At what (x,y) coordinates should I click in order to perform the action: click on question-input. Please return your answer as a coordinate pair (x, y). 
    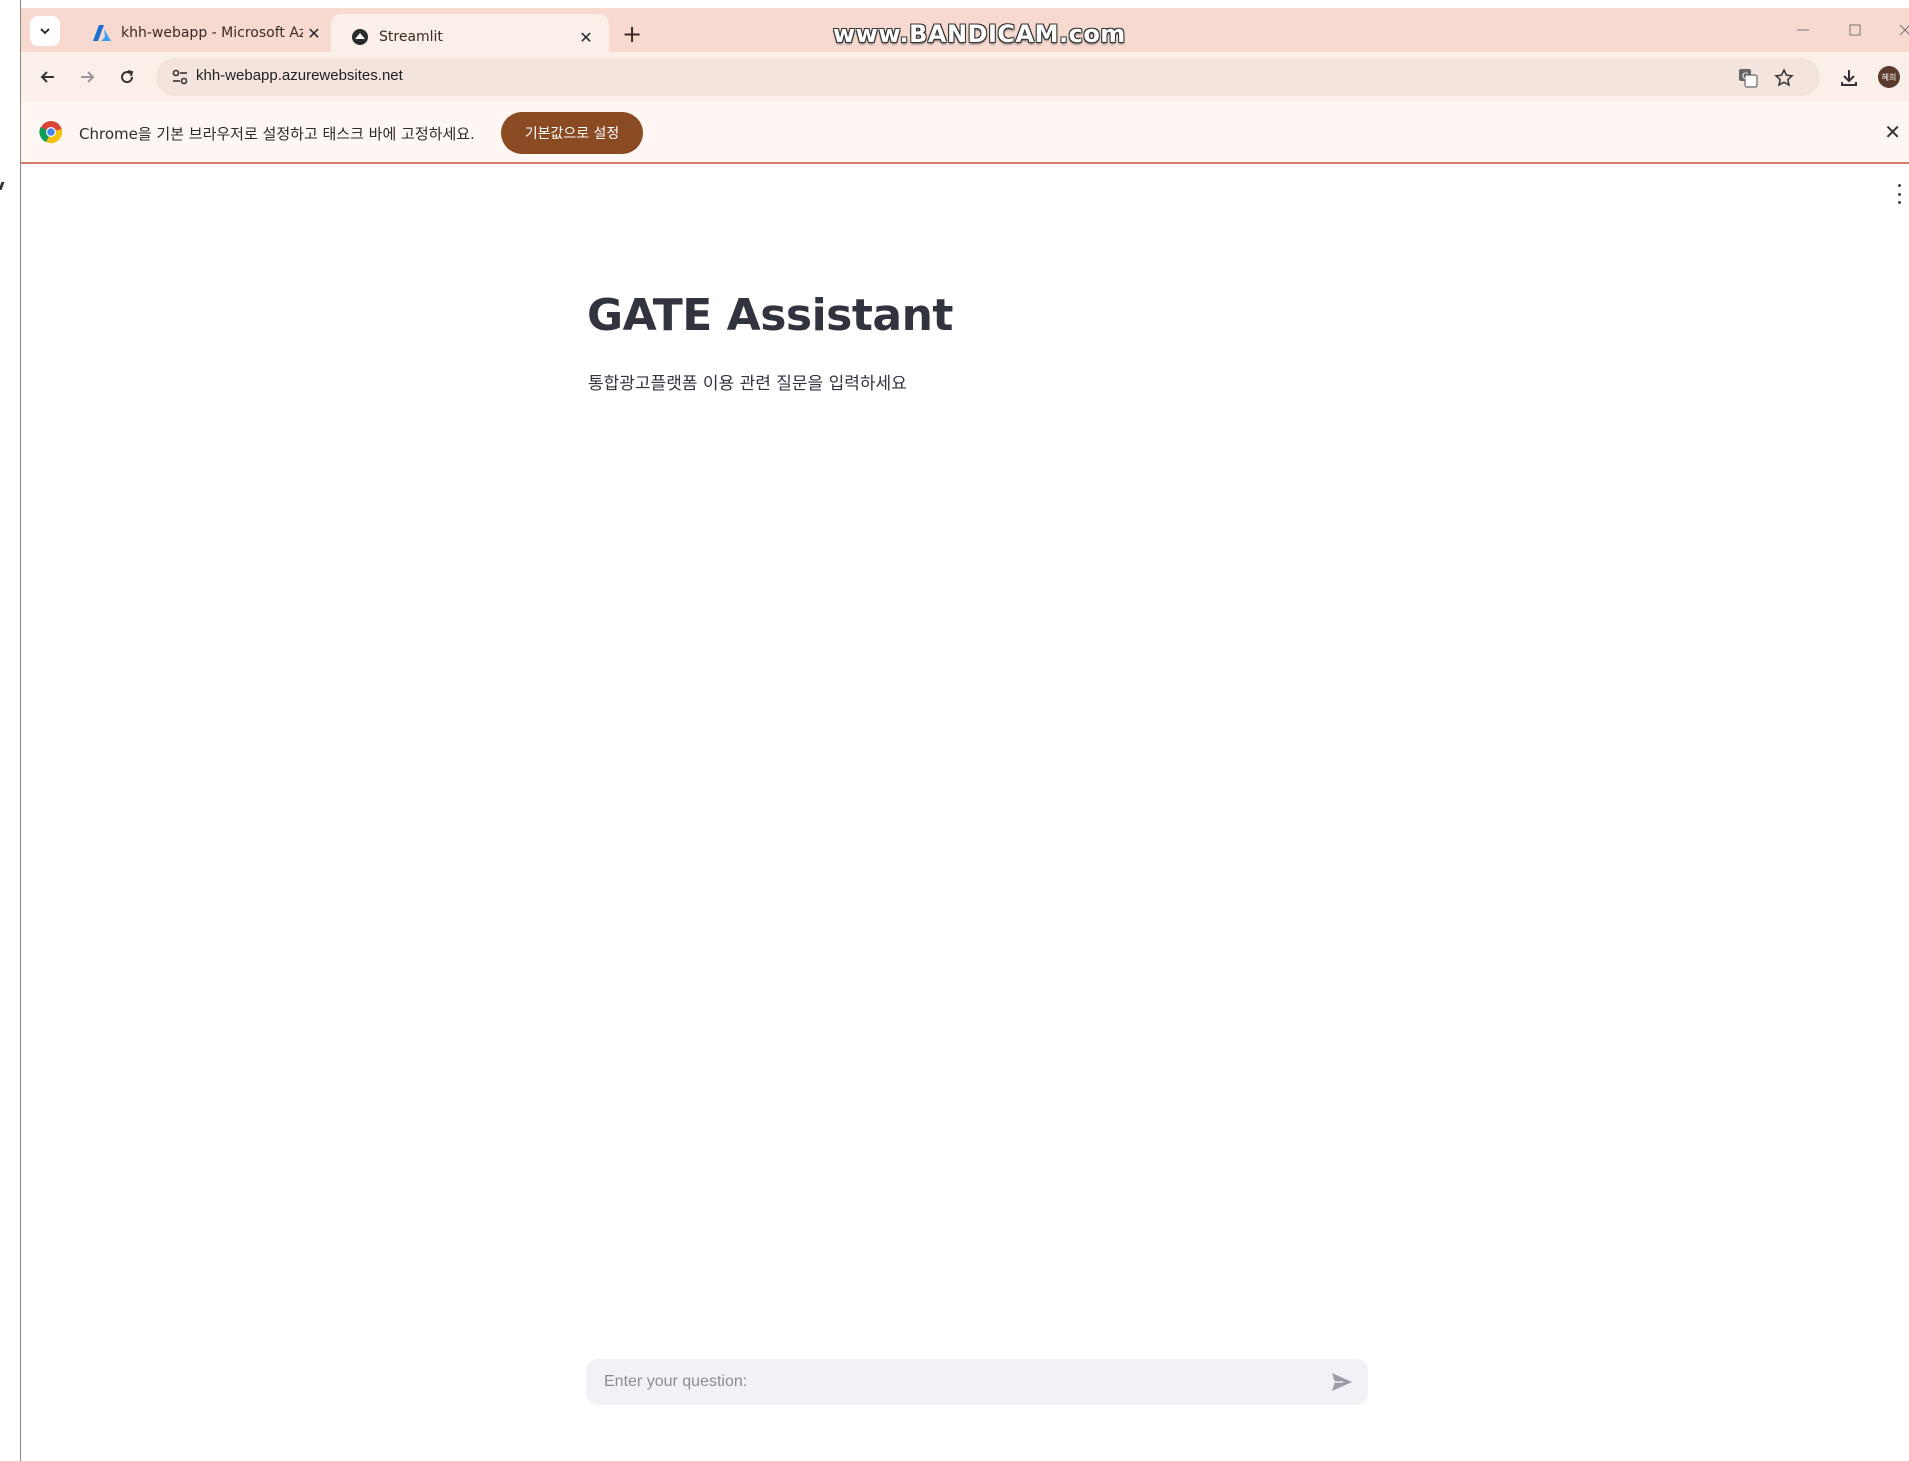
    Looking at the image, I should click on (977, 1382).